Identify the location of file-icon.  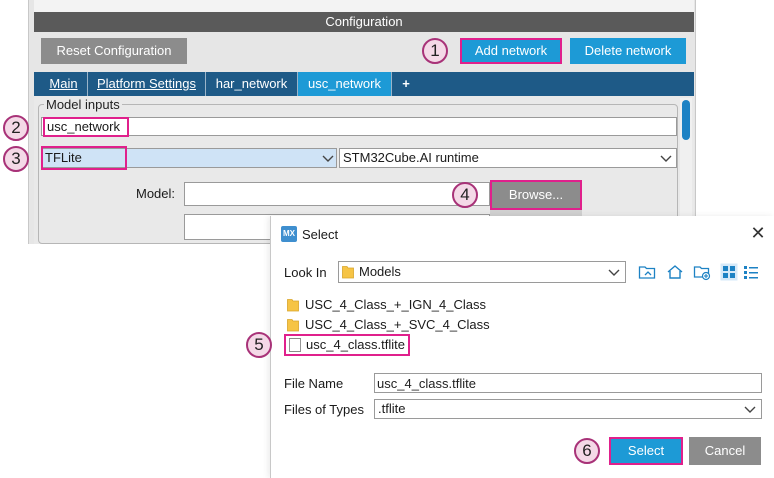
(295, 345).